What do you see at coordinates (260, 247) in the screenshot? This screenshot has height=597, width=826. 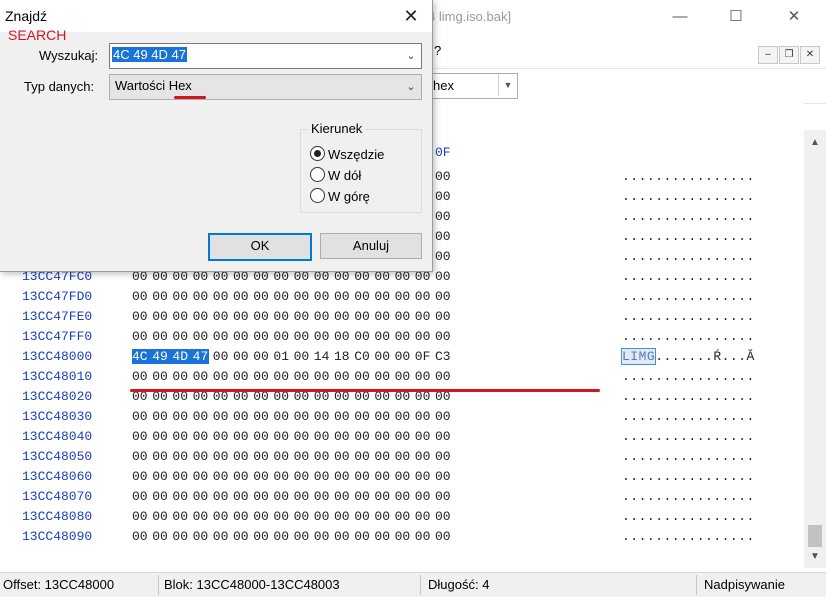 I see `ok-button: OK` at bounding box center [260, 247].